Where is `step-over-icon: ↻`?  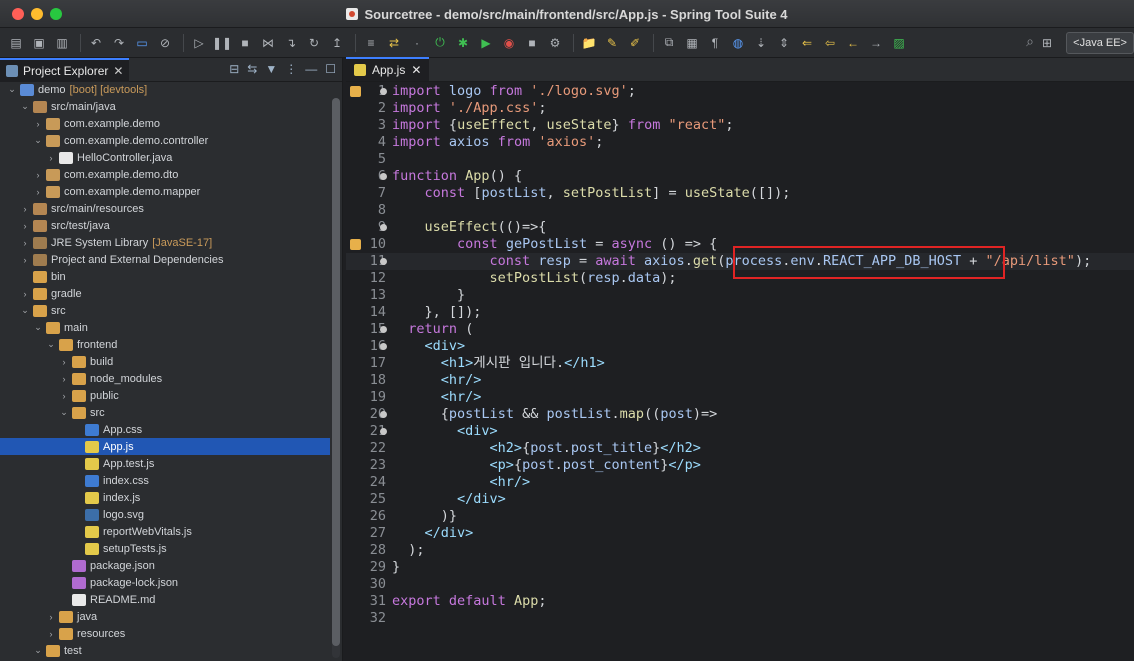
step-over-icon: ↻ is located at coordinates (314, 43).